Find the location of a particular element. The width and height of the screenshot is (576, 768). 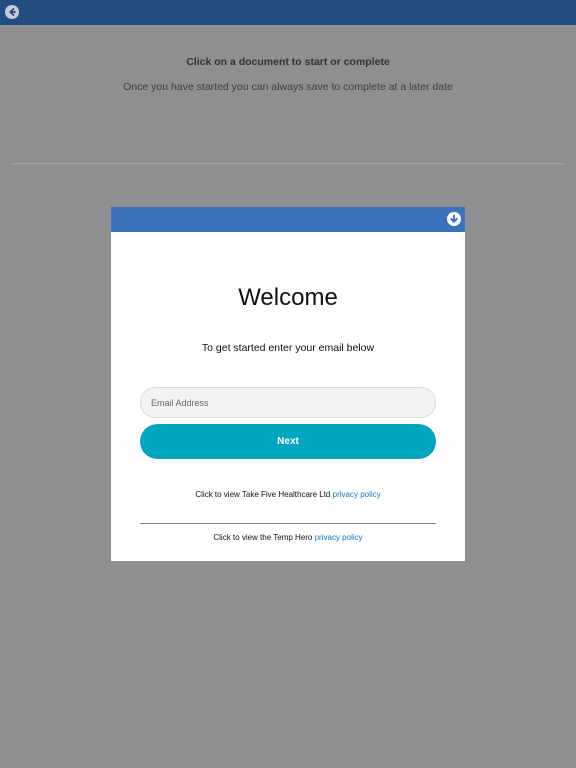

company-privacy-policy-link: privacy policy is located at coordinates (357, 494).